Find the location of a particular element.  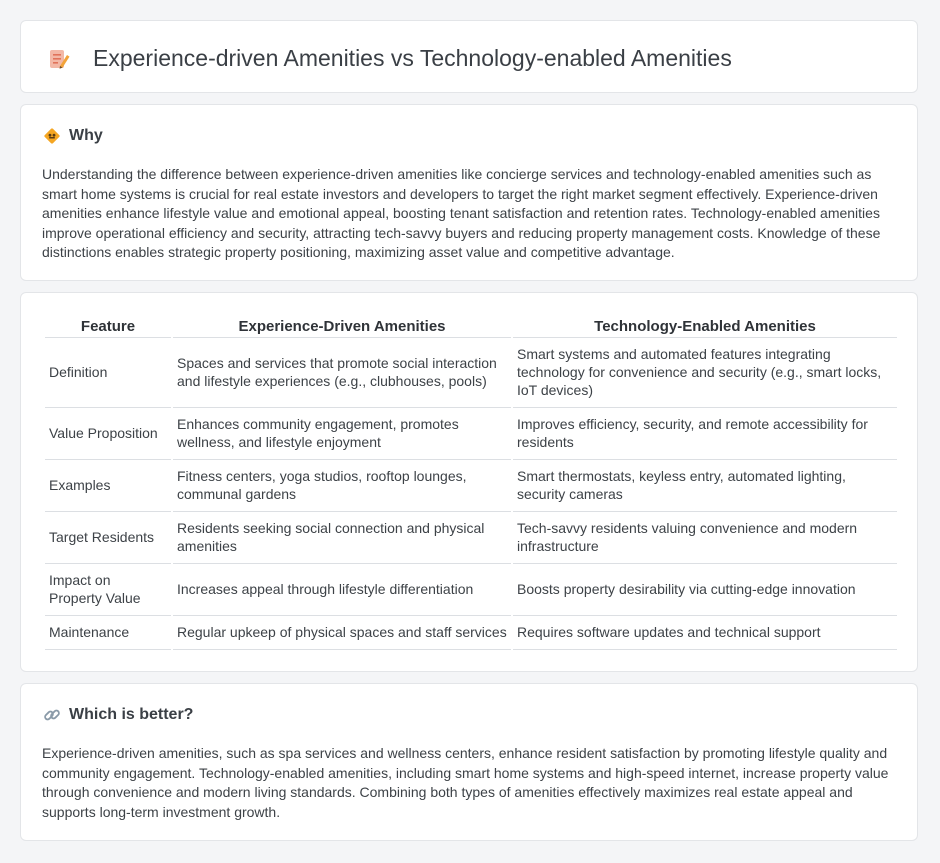

header-experience: Experience-Driven Amenities is located at coordinates (342, 326).